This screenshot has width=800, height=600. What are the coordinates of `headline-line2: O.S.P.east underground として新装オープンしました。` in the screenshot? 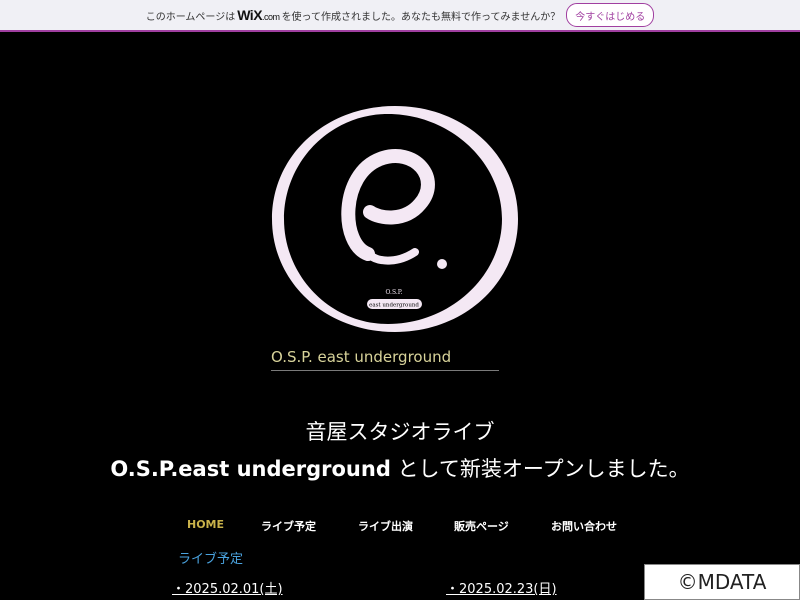 It's located at (400, 468).